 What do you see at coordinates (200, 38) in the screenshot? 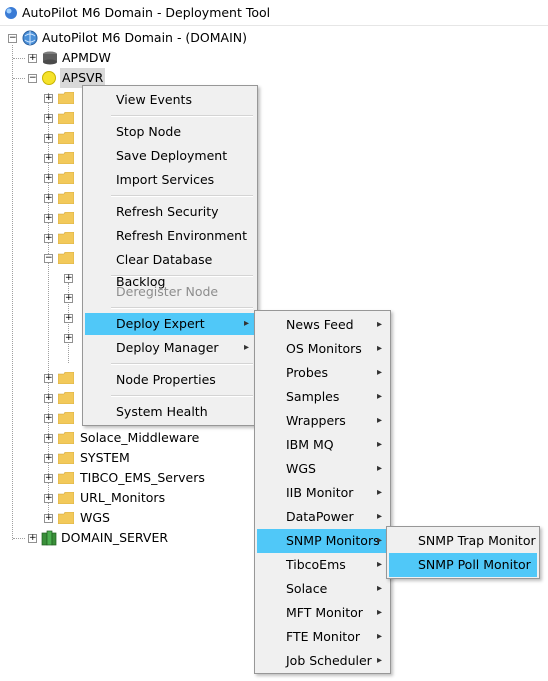
I see `tree-node-root: − AutoPilot M6 Domain - (DOMAIN)` at bounding box center [200, 38].